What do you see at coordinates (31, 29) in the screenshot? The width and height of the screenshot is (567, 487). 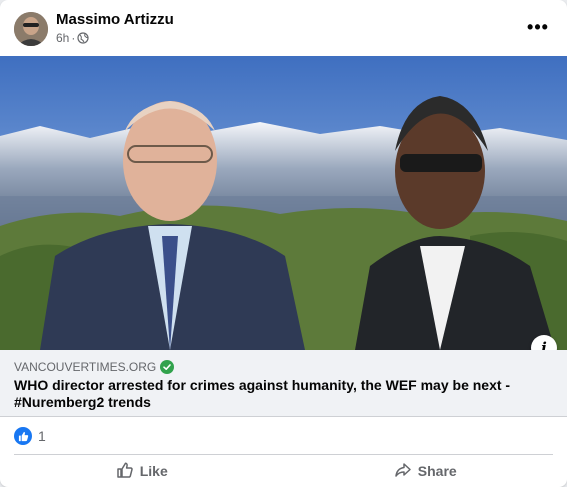 I see `avatar` at bounding box center [31, 29].